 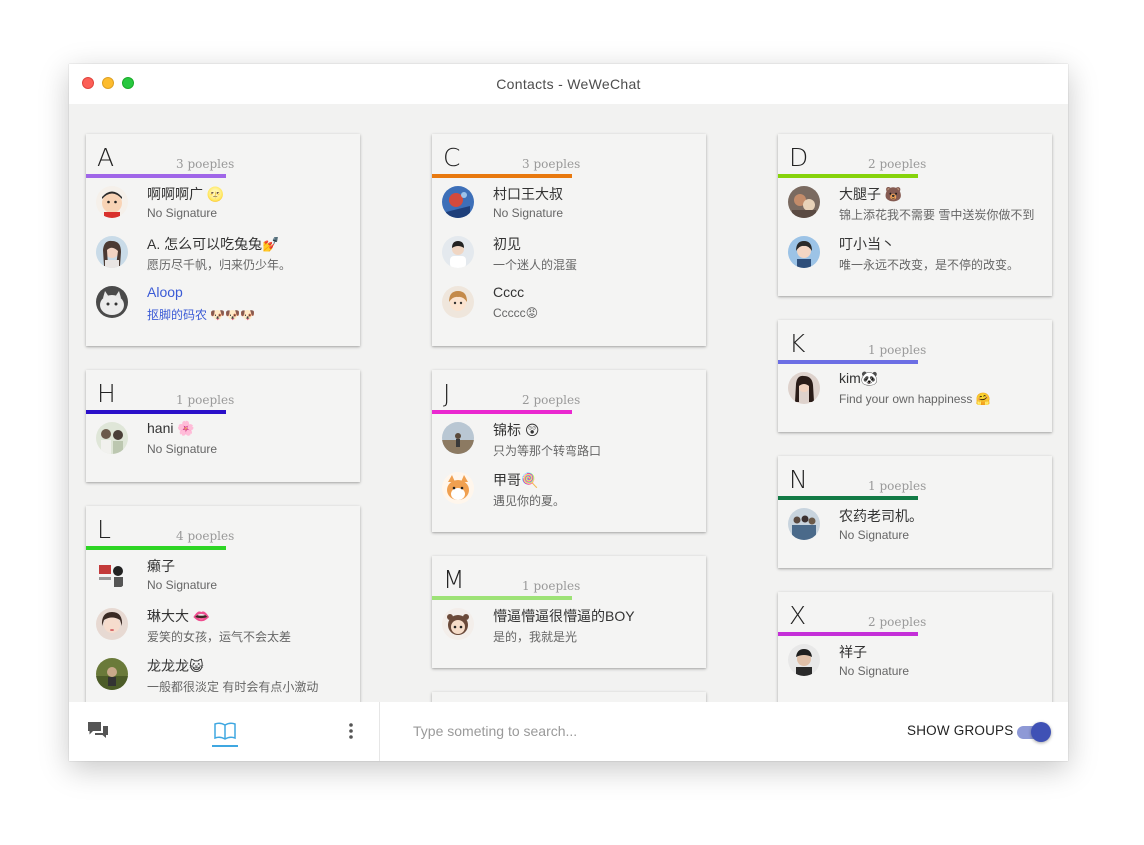 What do you see at coordinates (535, 265) in the screenshot?
I see `contact-signature: 一个迷人的混蛋` at bounding box center [535, 265].